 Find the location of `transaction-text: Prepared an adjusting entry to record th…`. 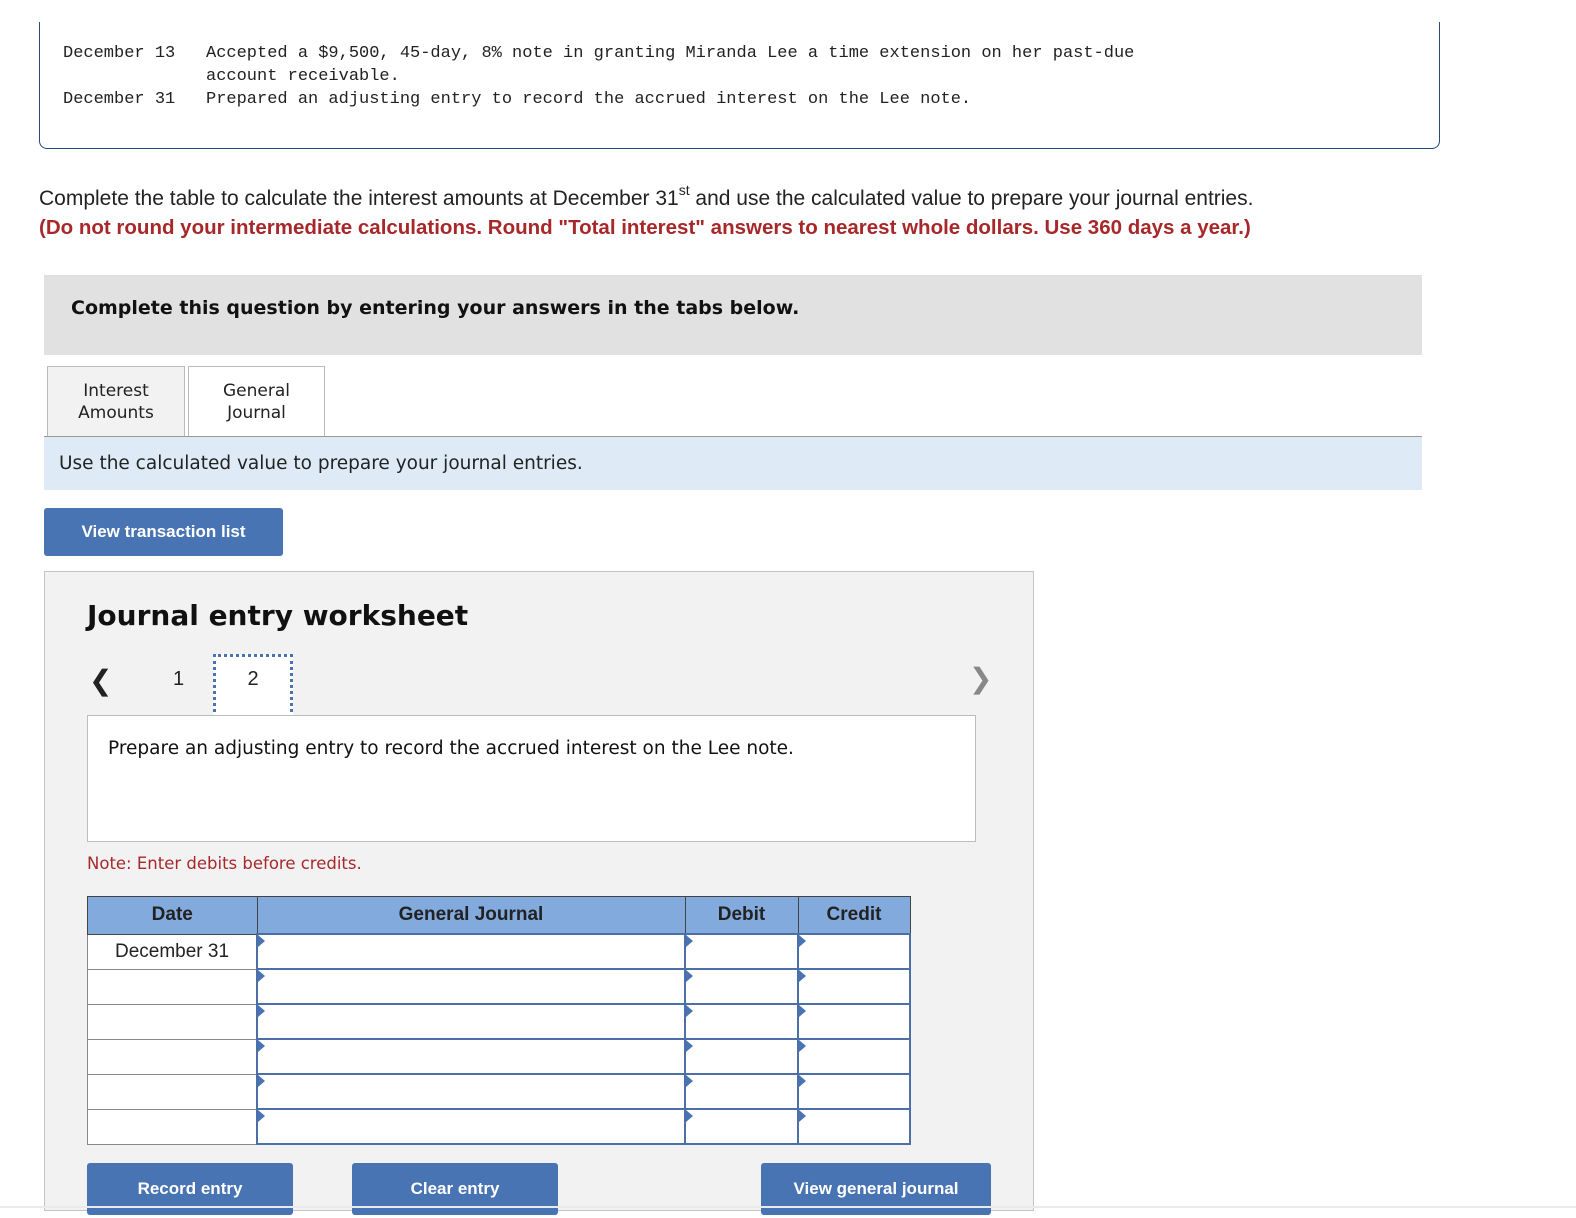

transaction-text: Prepared an adjusting entry to record th… is located at coordinates (589, 99).